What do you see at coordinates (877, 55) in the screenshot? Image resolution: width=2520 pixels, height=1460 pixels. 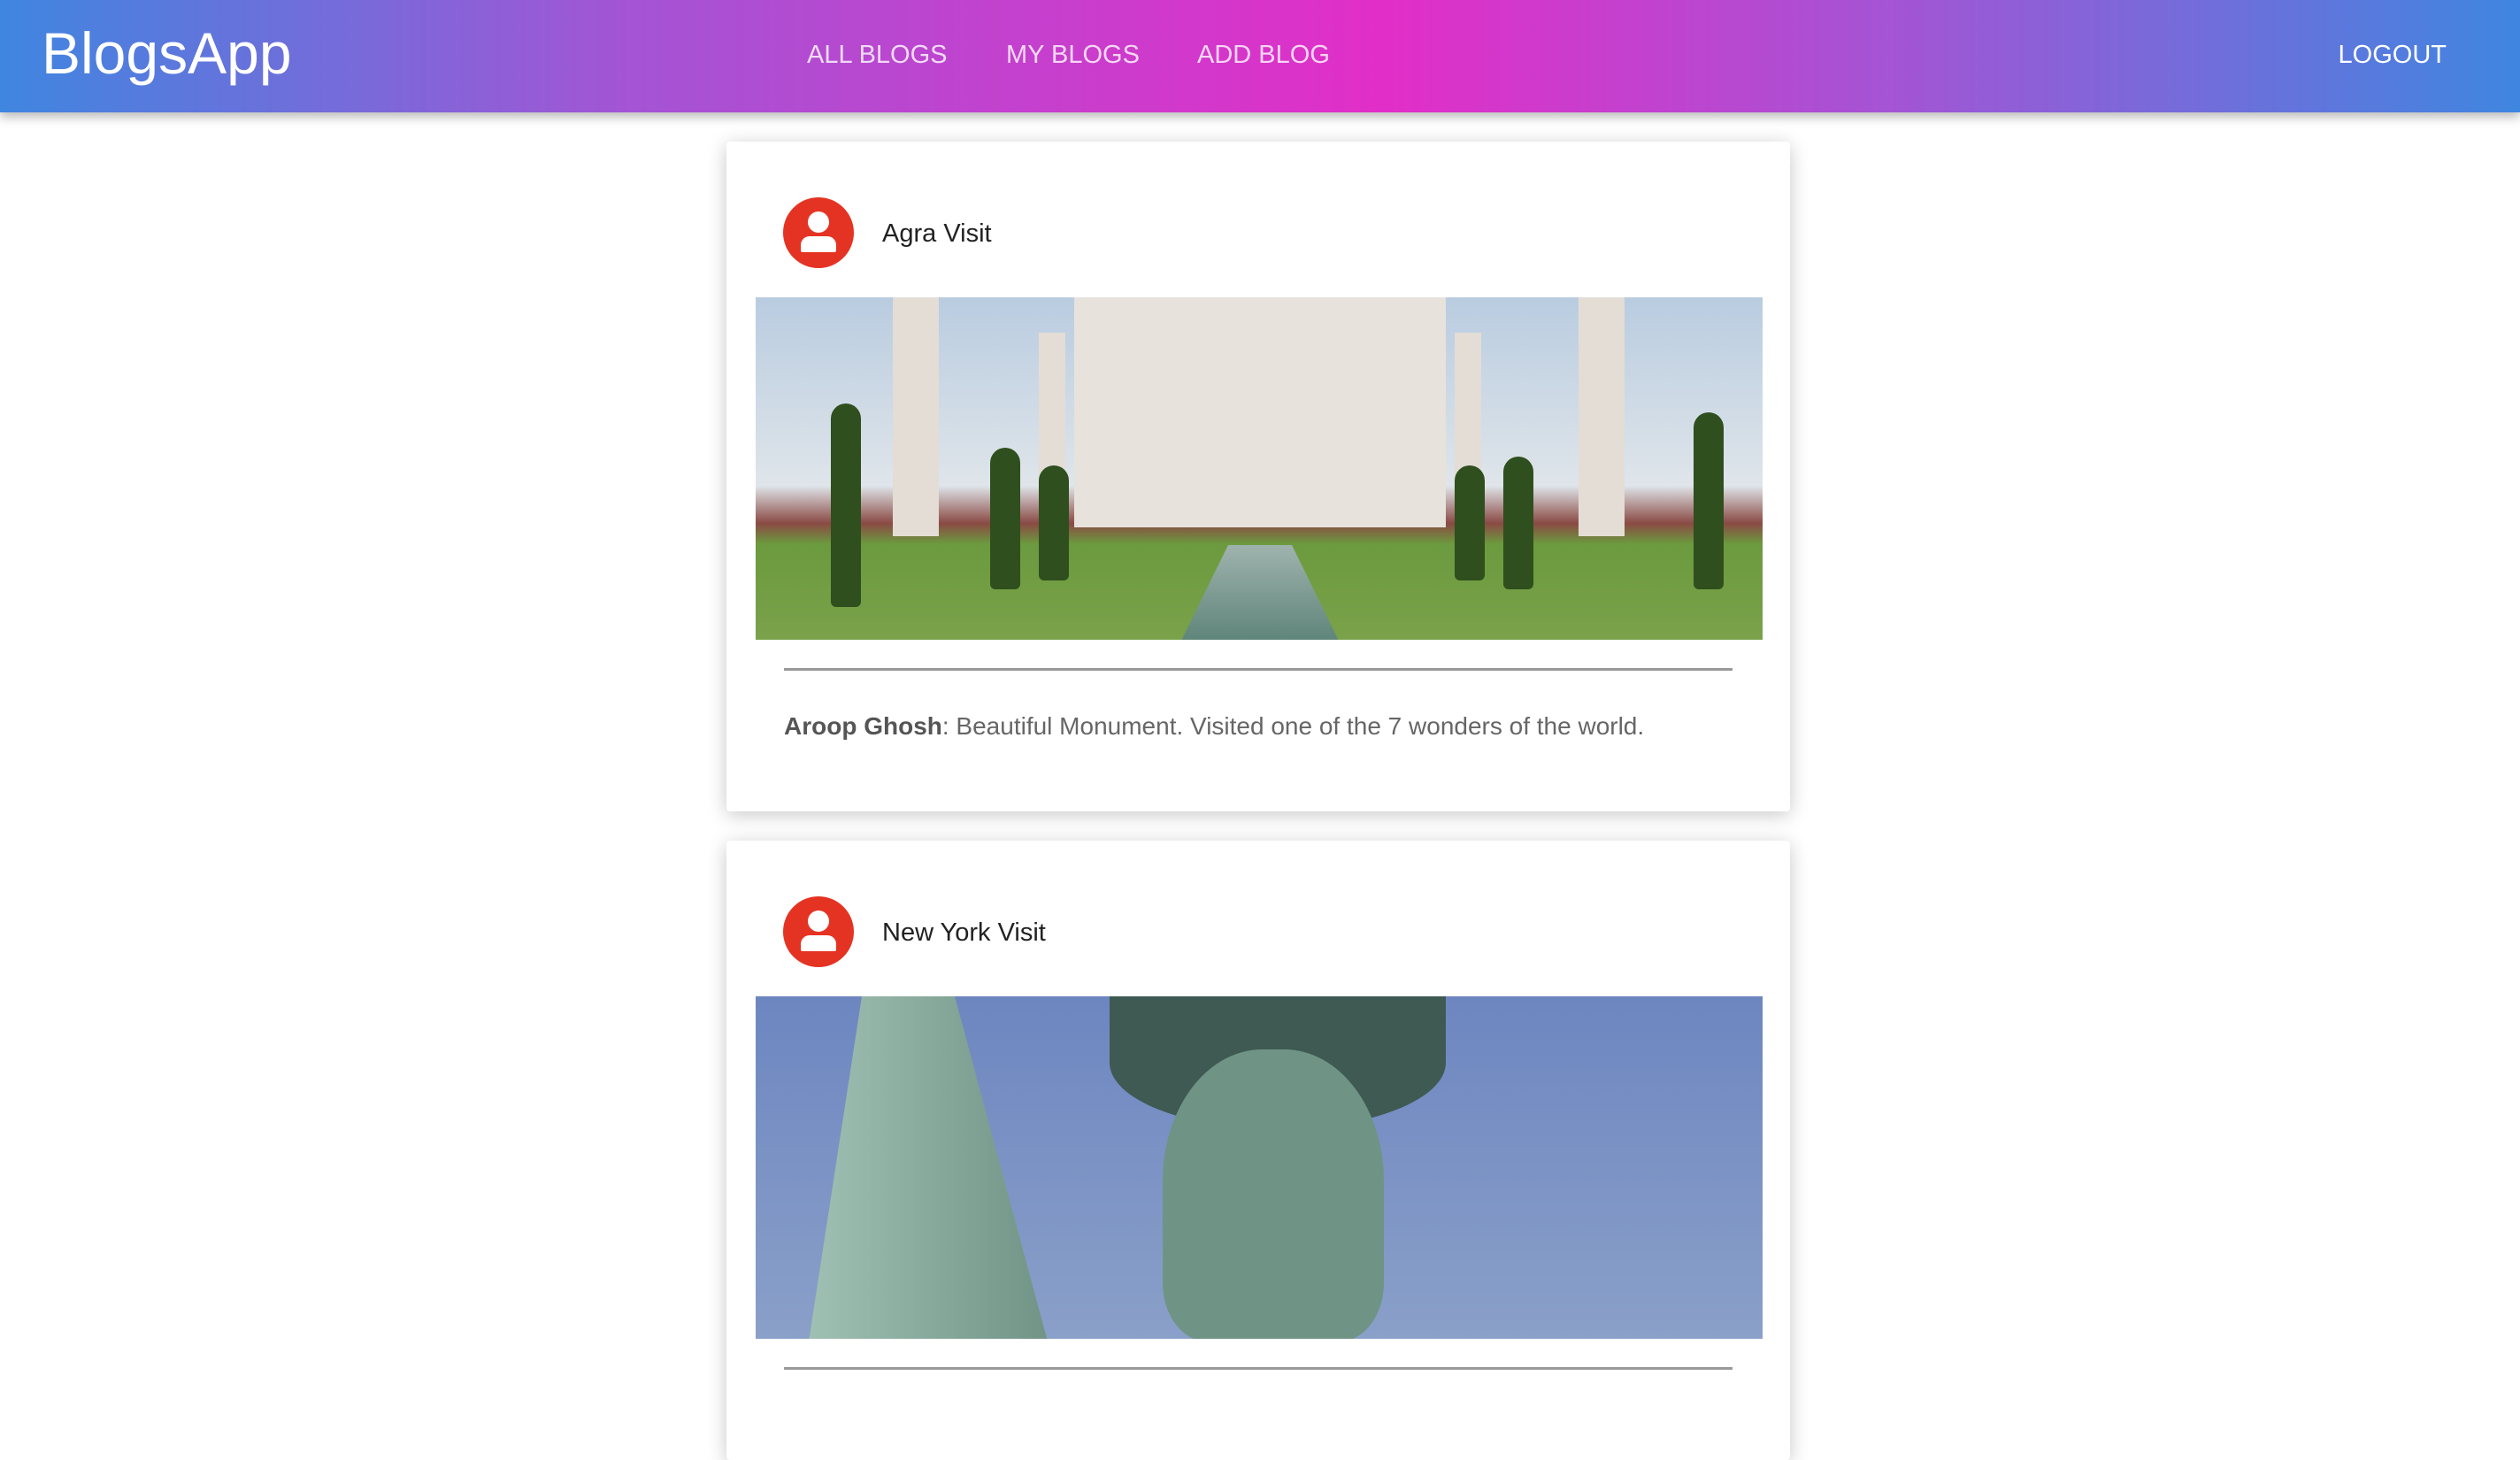 I see `nav-all-blogs: ALL BLOGS` at bounding box center [877, 55].